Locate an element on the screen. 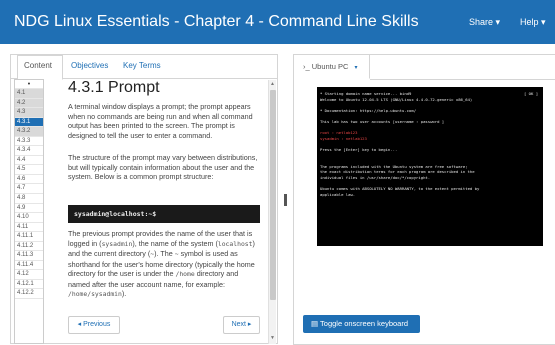 This screenshot has height=345, width=555. toc-item: 4.9 is located at coordinates (29, 209).